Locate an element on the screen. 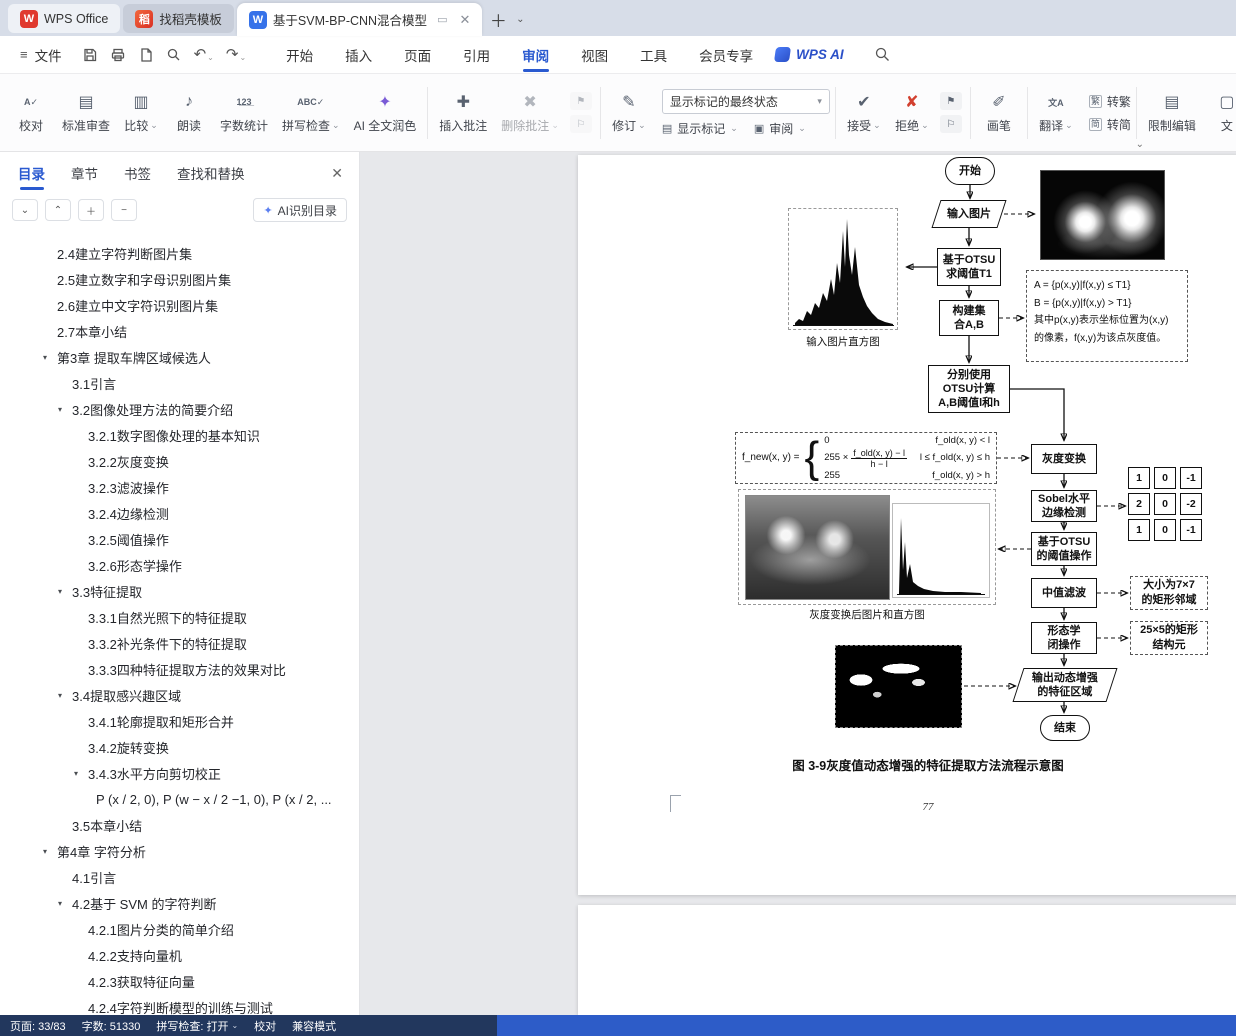 The height and width of the screenshot is (1036, 1236). toc-item: ▾ 3.3.1自然光照下的特征提取 is located at coordinates (179, 617).